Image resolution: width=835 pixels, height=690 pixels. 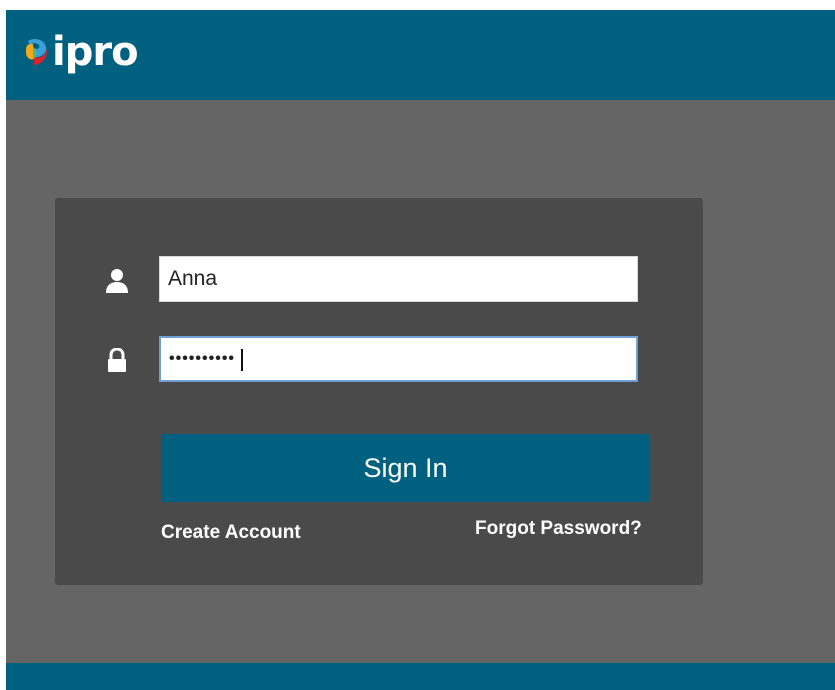 I want to click on app-logo: ipro, so click(x=81, y=52).